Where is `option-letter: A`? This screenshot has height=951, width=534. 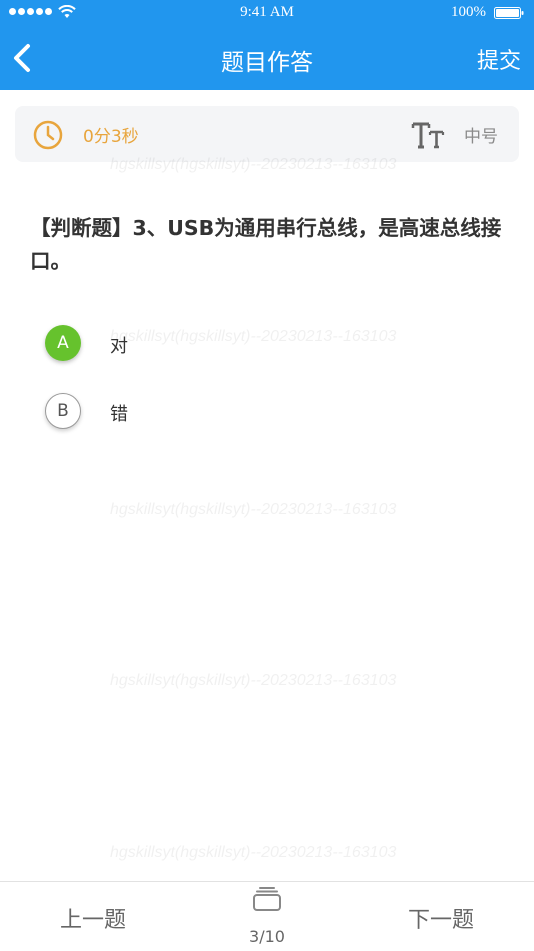
option-letter: A is located at coordinates (63, 343).